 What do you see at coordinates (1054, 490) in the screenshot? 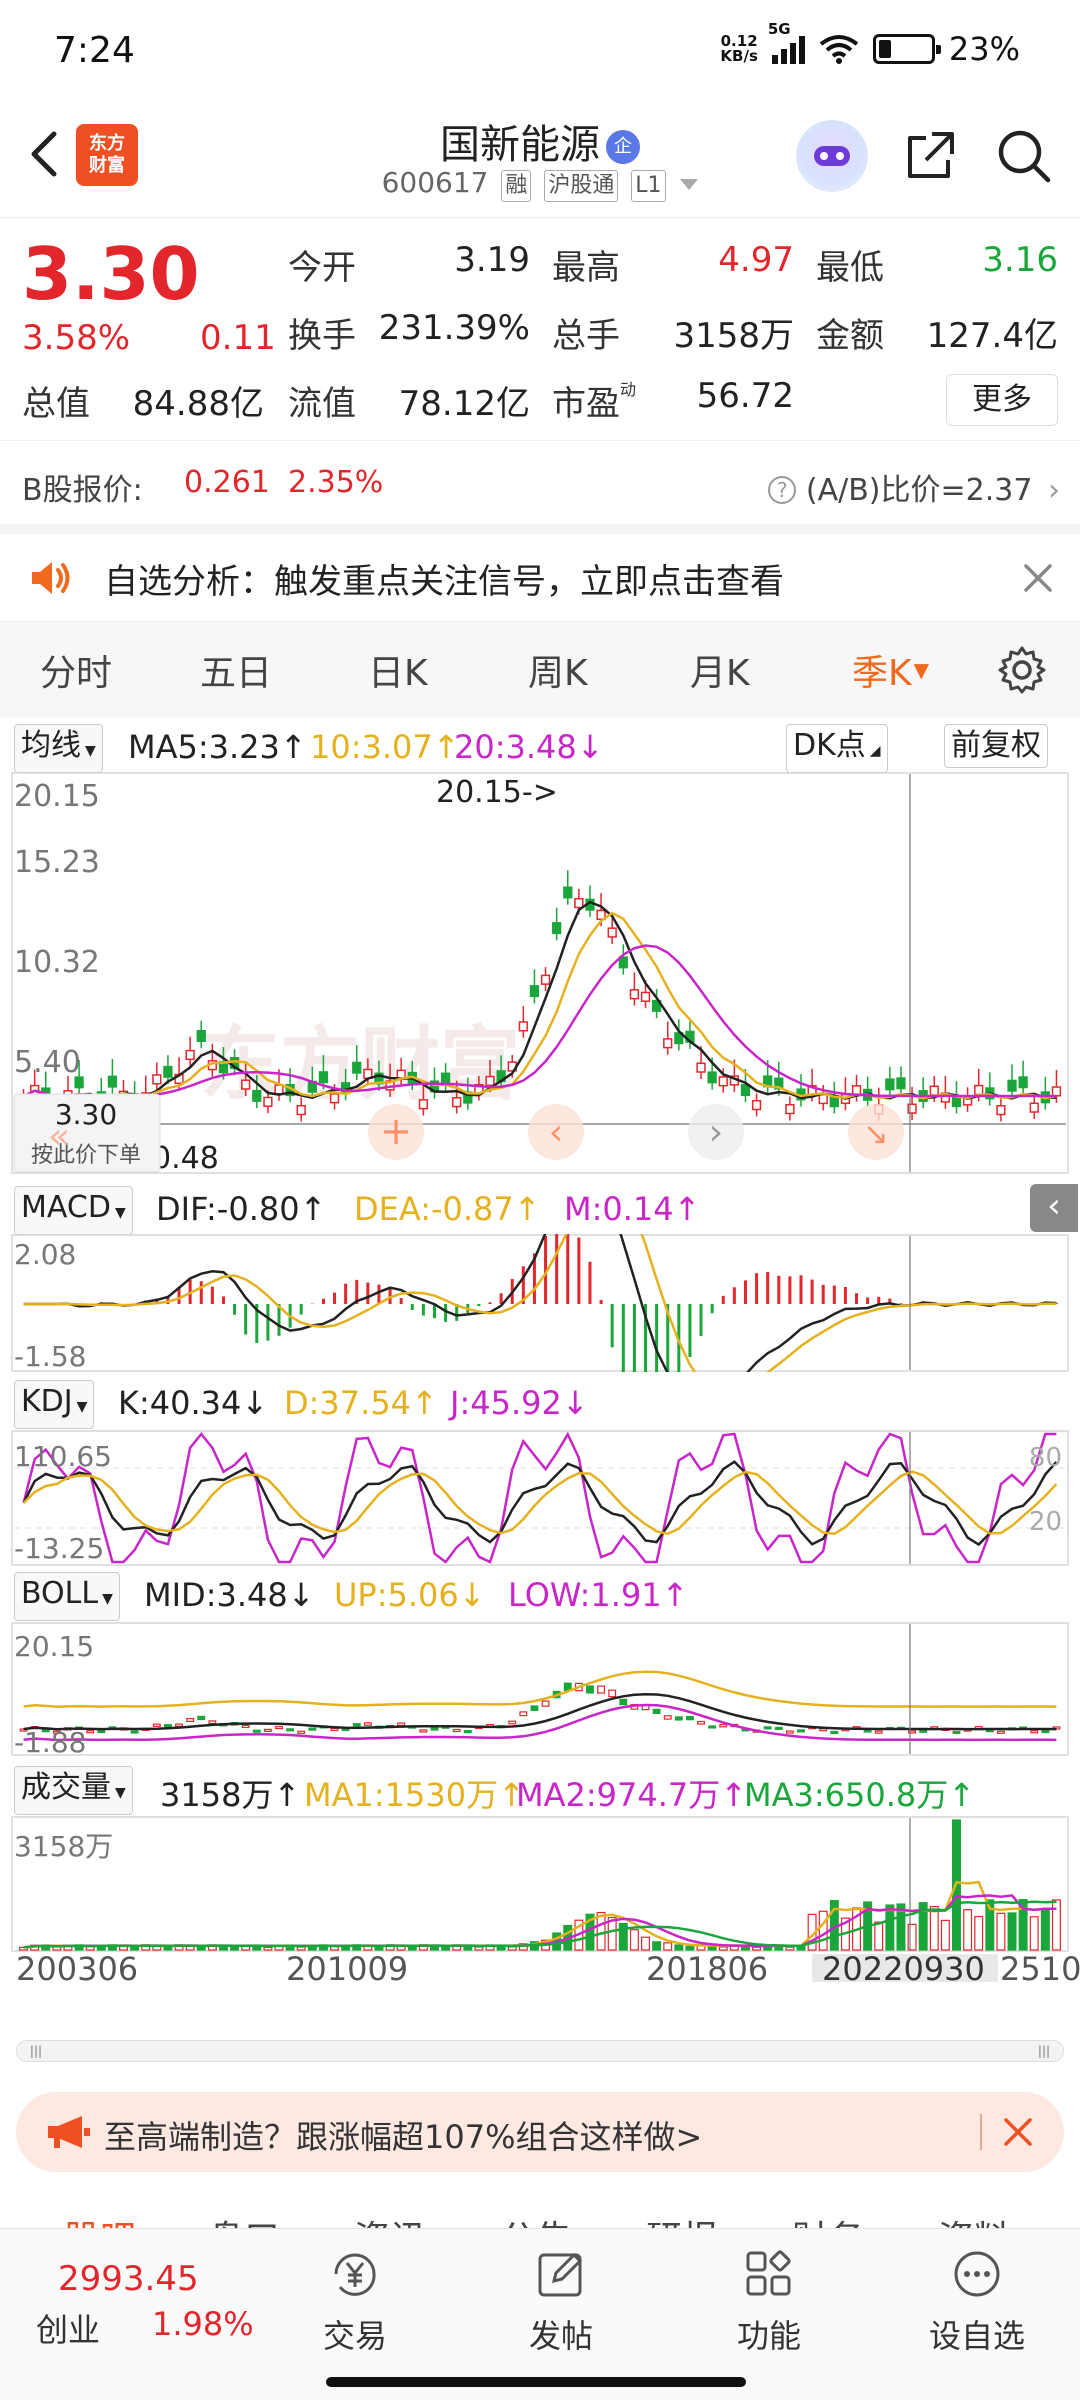
I see `chevron-right-icon: ›` at bounding box center [1054, 490].